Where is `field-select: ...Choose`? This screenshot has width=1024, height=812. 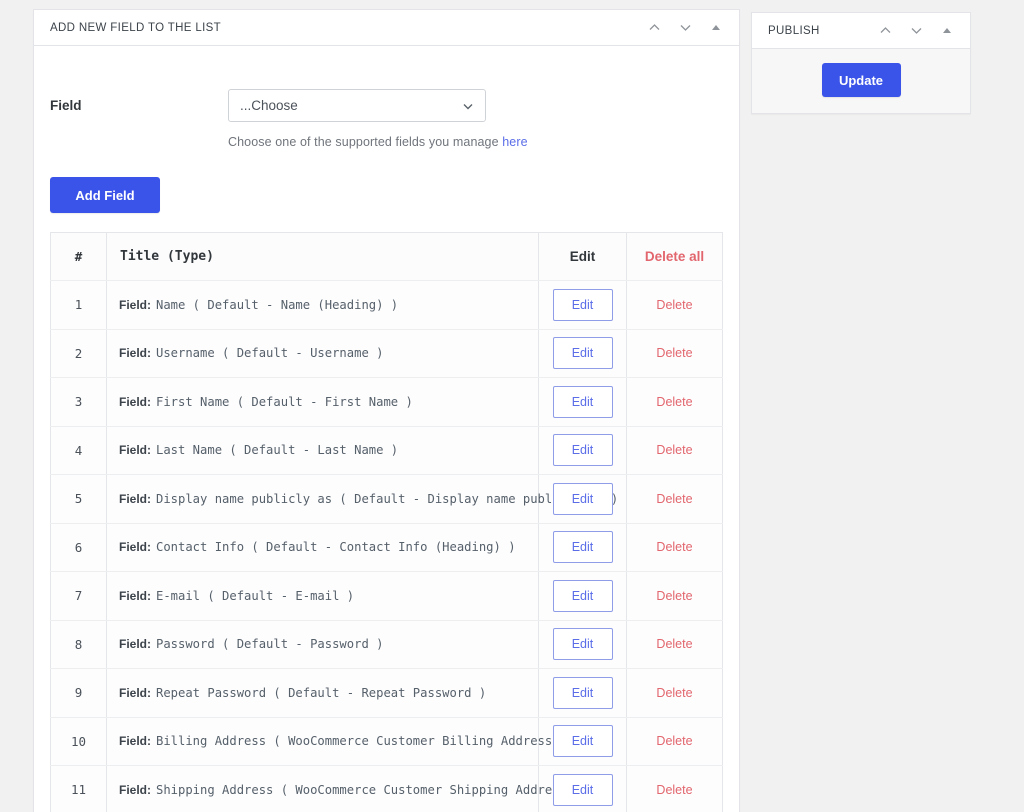 field-select: ...Choose is located at coordinates (357, 105).